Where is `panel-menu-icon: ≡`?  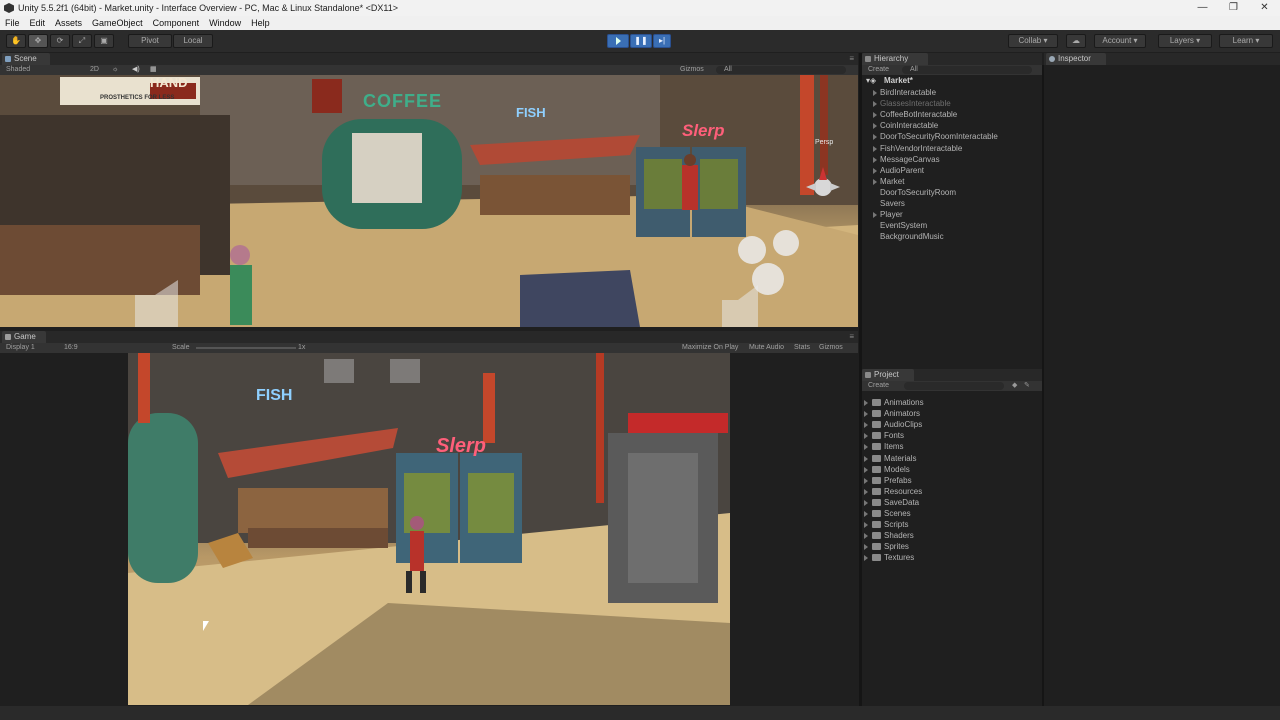 panel-menu-icon: ≡ is located at coordinates (851, 58).